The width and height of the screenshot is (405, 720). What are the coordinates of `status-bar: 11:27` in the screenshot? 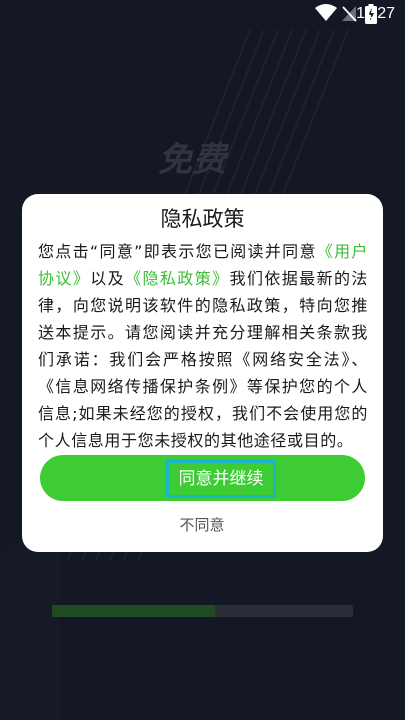 It's located at (202, 14).